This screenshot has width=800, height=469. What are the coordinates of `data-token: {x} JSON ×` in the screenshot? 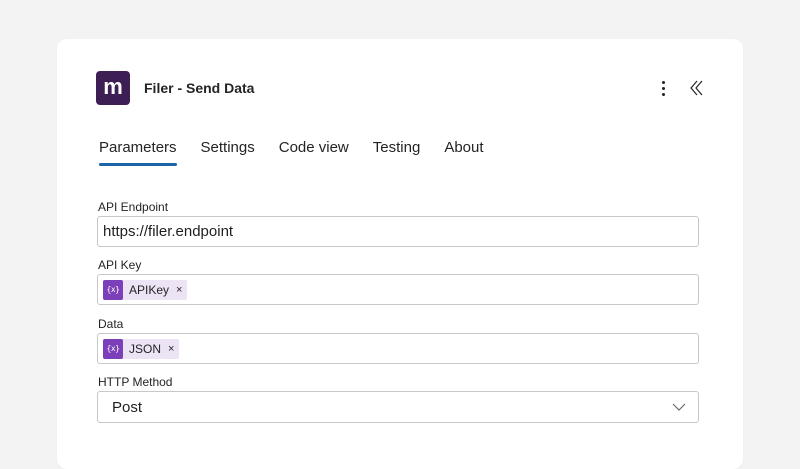 It's located at (141, 348).